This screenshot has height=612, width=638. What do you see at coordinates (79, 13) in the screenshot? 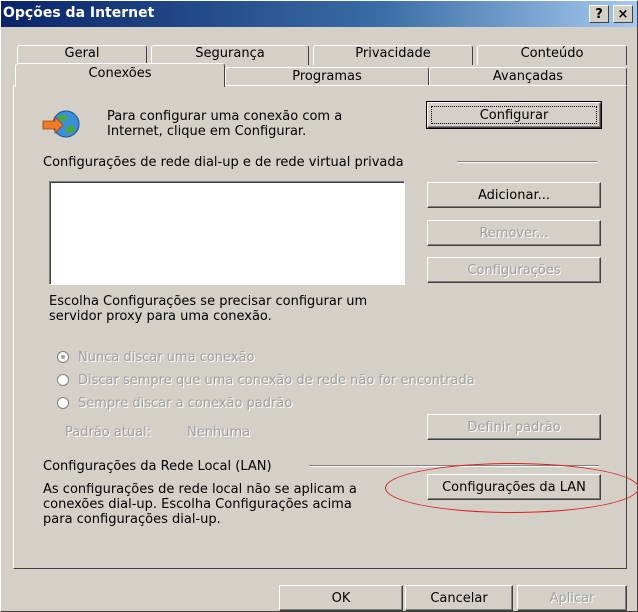
I see `window-title: Opções da Internet` at bounding box center [79, 13].